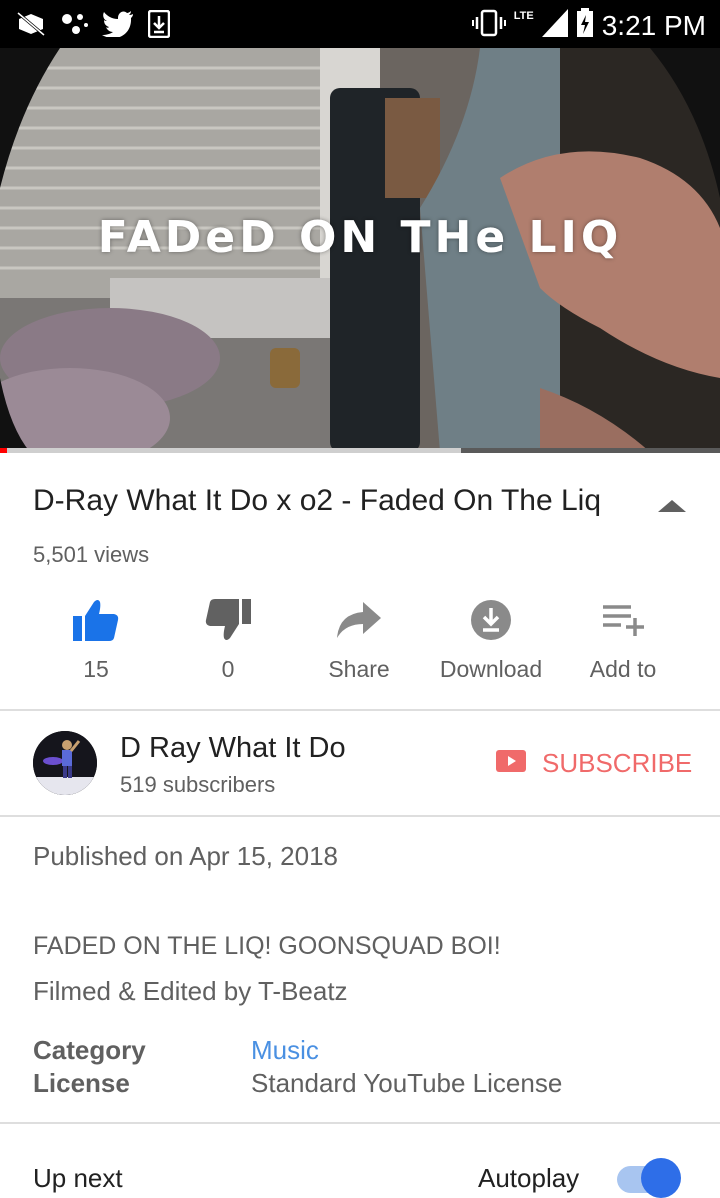  What do you see at coordinates (623, 669) in the screenshot?
I see `add-to-label: Add to` at bounding box center [623, 669].